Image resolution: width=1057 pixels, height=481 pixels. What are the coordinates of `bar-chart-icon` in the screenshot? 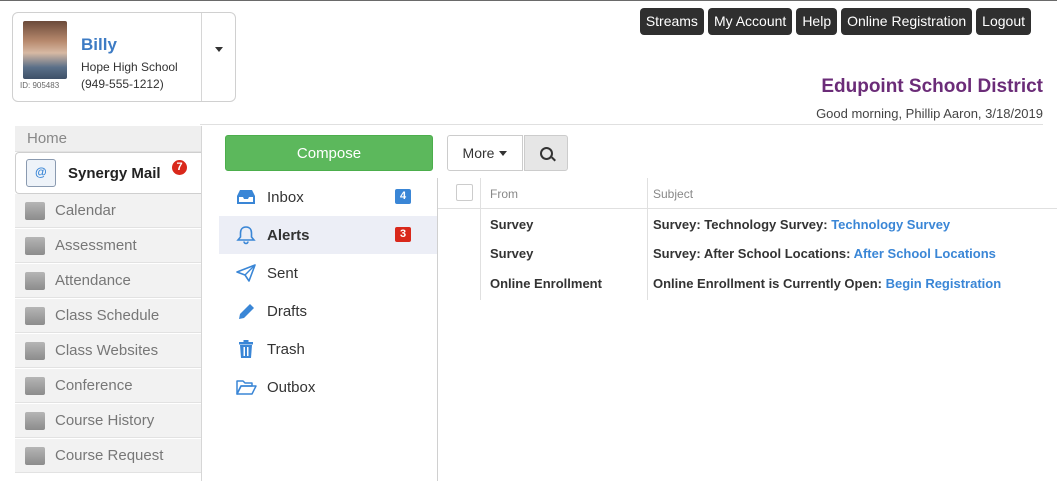 It's located at (35, 245).